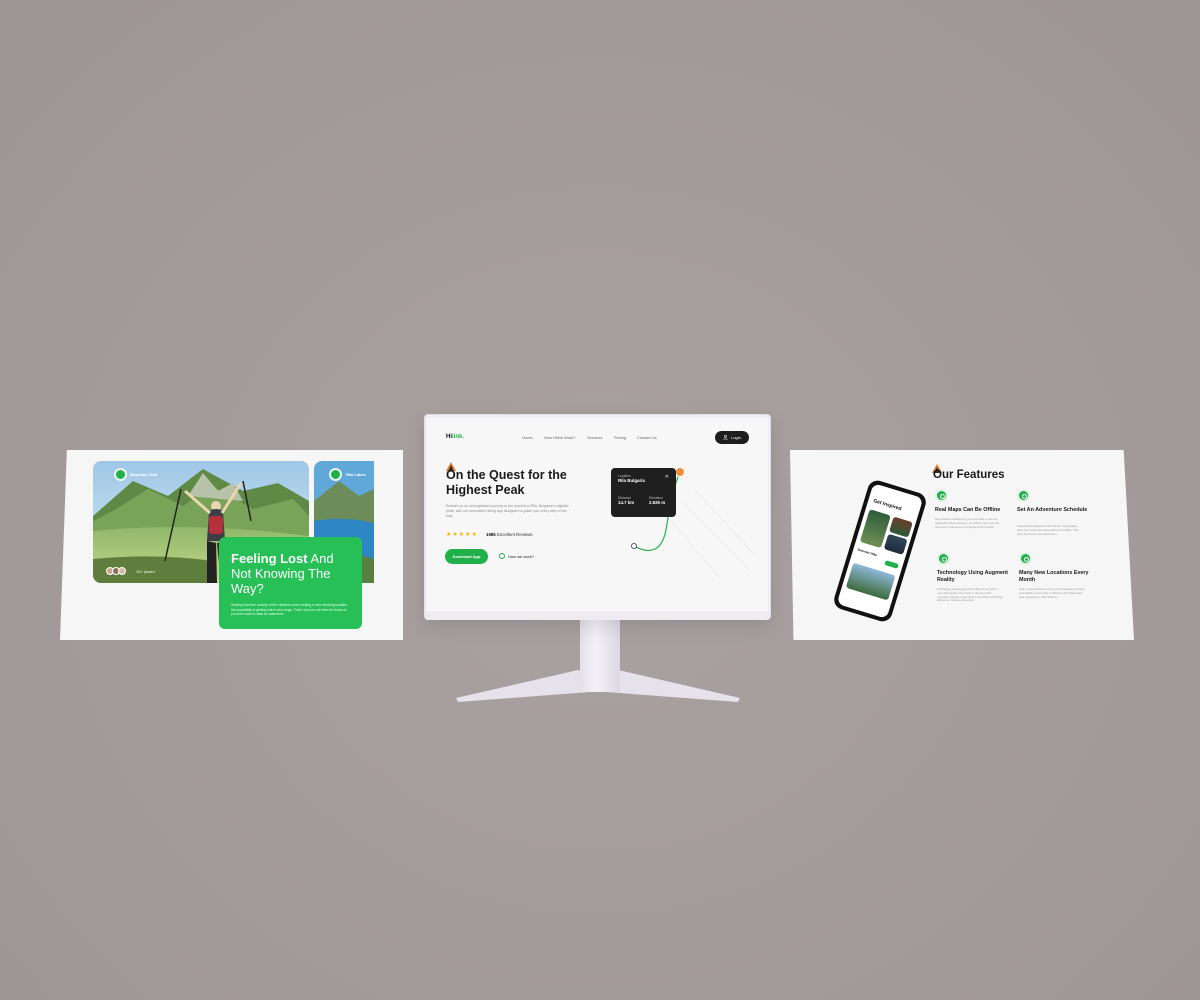 Image resolution: width=1200 pixels, height=1000 pixels. Describe the element at coordinates (969, 475) in the screenshot. I see `features-title: Our Features` at that location.